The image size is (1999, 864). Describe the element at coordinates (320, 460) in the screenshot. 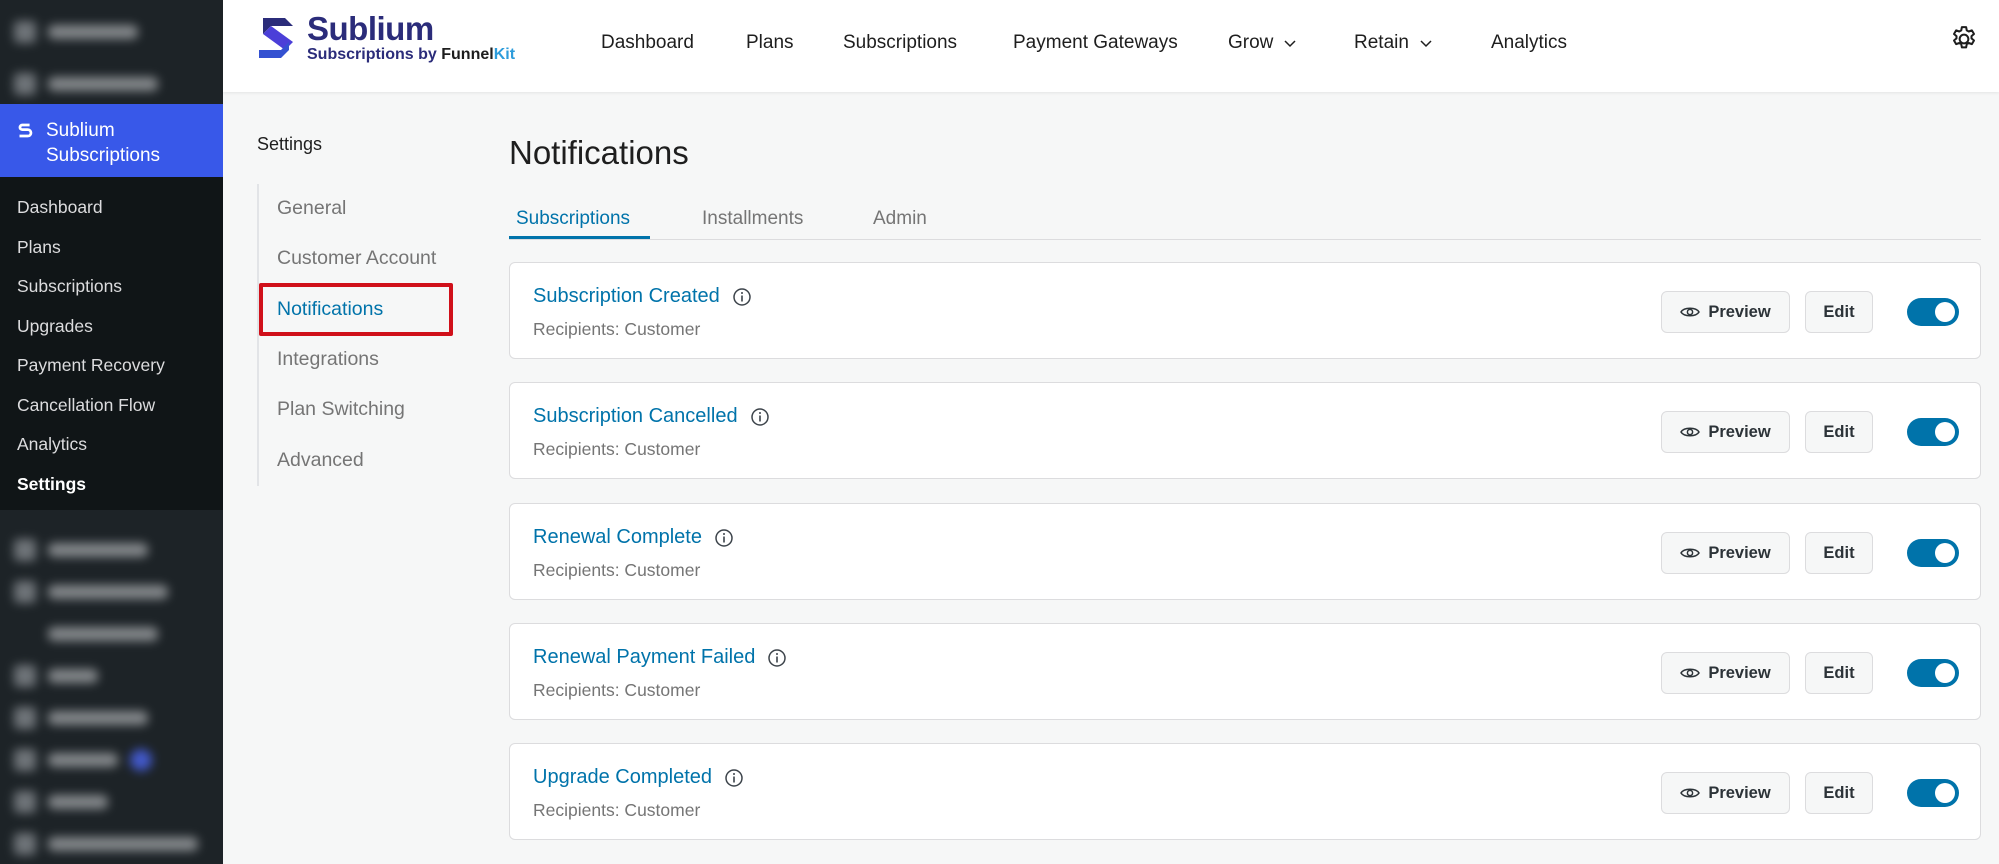

I see `settings-nav-advanced: Advanced` at that location.